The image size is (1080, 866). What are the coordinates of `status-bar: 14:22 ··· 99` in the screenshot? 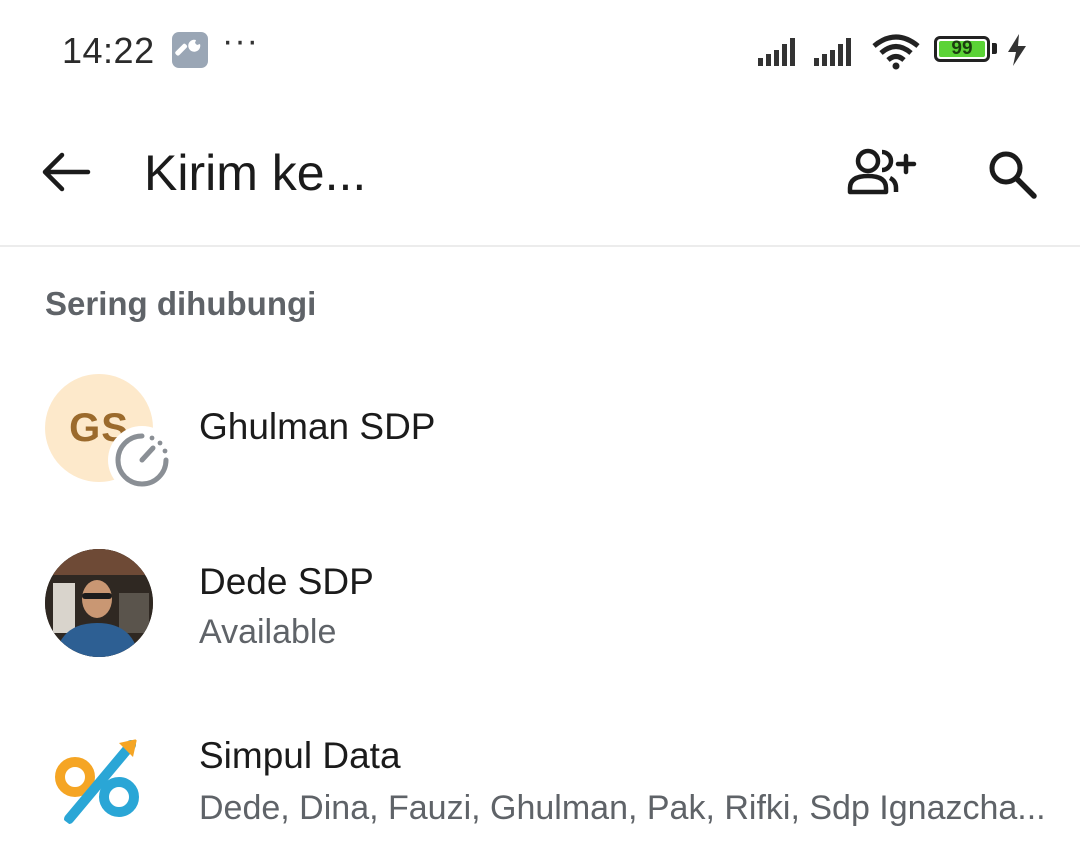 It's located at (540, 50).